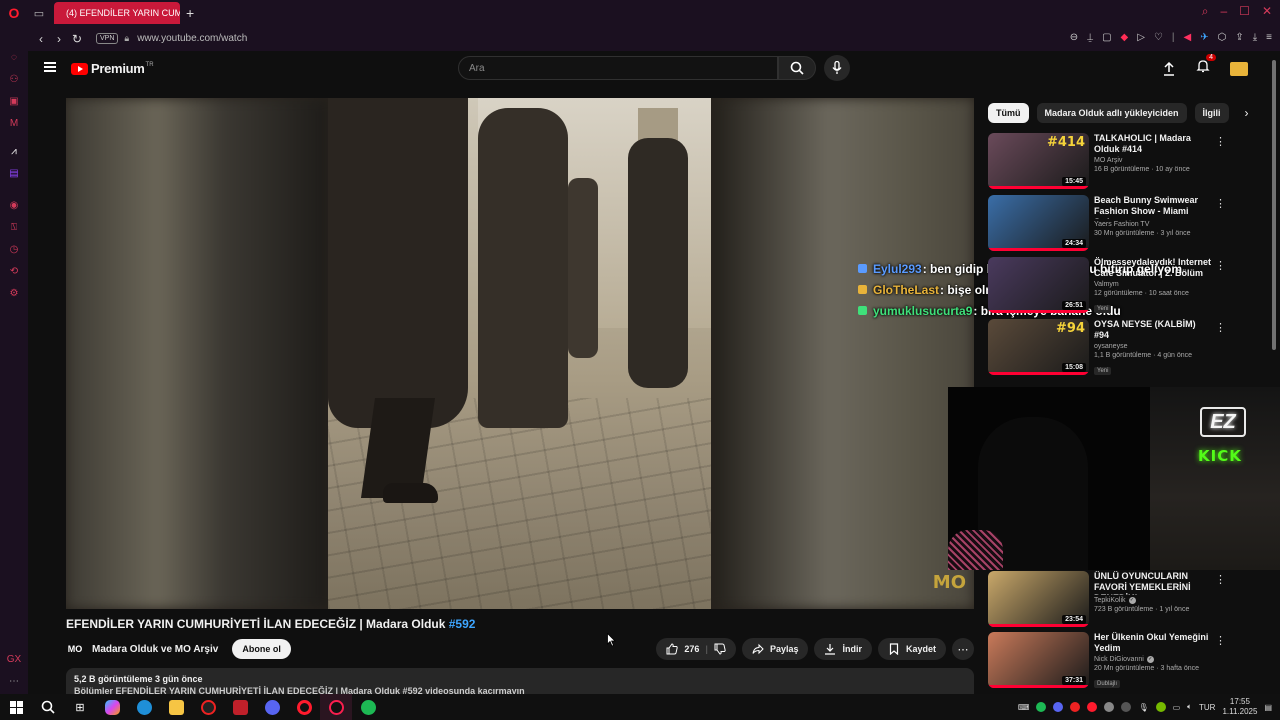 The image size is (1280, 720). What do you see at coordinates (1239, 707) in the screenshot?
I see `clock: 17:55 1.11.2025` at bounding box center [1239, 707].